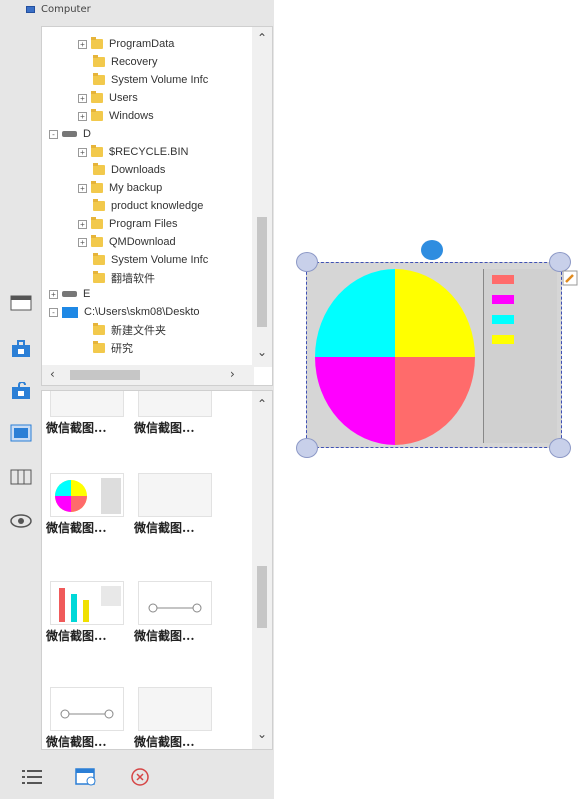 This screenshot has height=799, width=579. Describe the element at coordinates (262, 352) in the screenshot. I see `scroll-down-icon: ⌄` at that location.